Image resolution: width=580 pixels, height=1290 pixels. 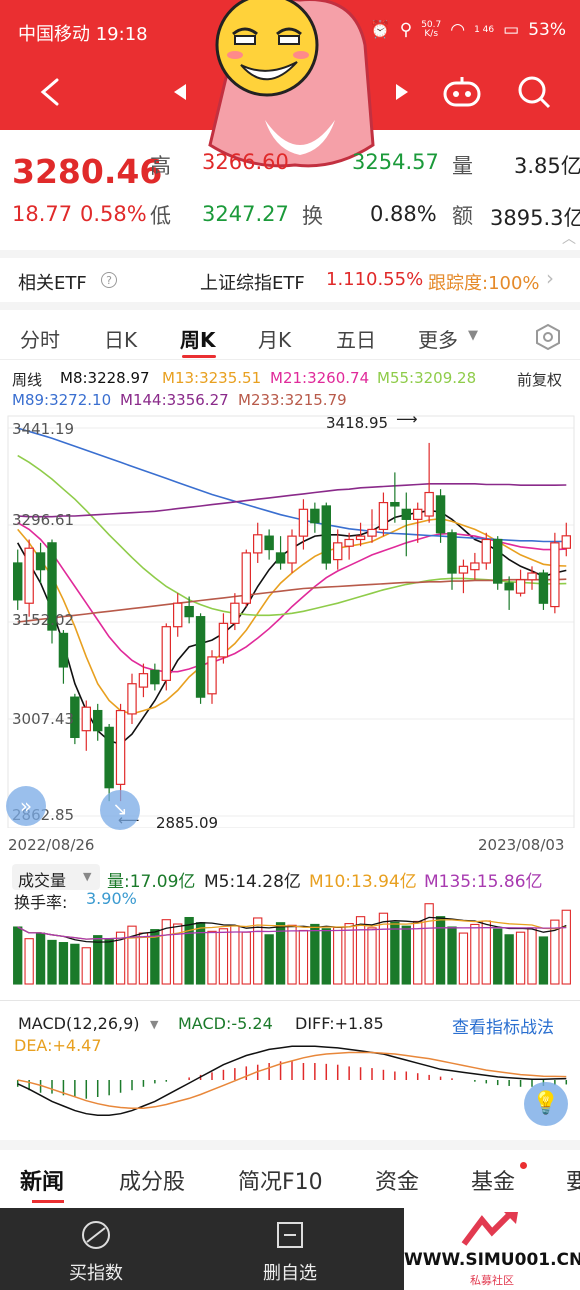 I want to click on net-speed: 50.7 K/s, so click(x=431, y=29).